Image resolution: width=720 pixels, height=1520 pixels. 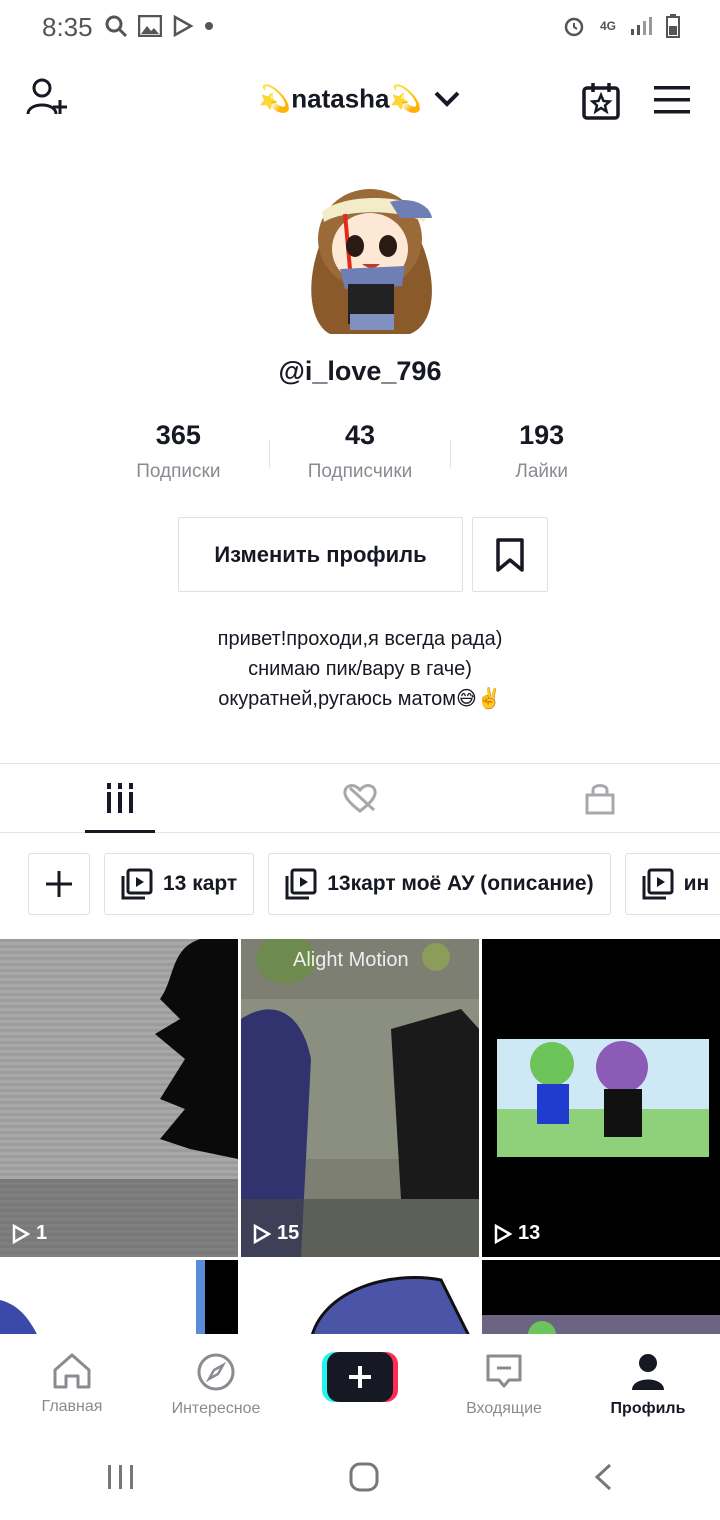 I want to click on view-count-value: 13, so click(x=529, y=1233).